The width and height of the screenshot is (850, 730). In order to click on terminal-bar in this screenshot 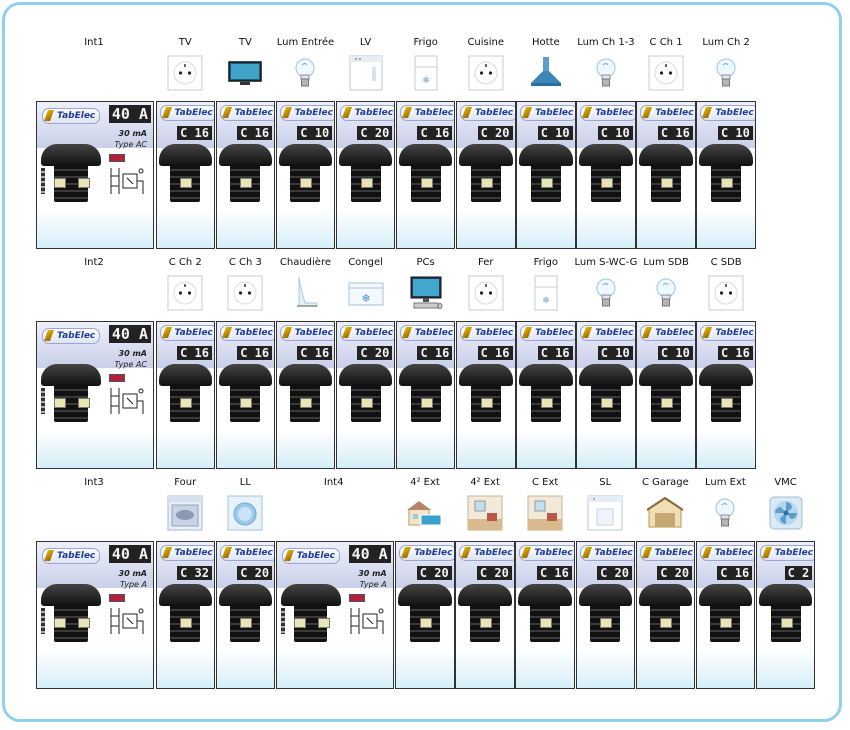, I will do `click(43, 401)`.